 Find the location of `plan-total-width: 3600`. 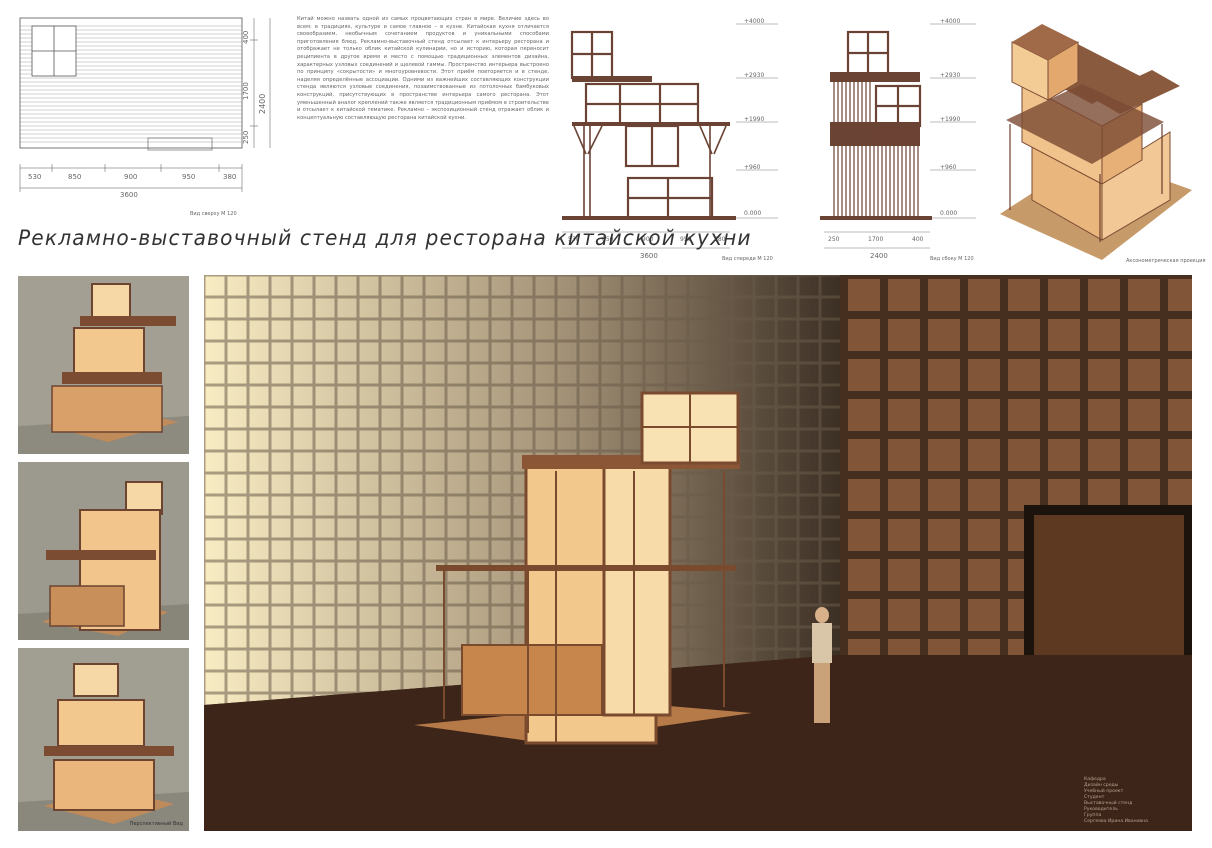

plan-total-width: 3600 is located at coordinates (129, 195).